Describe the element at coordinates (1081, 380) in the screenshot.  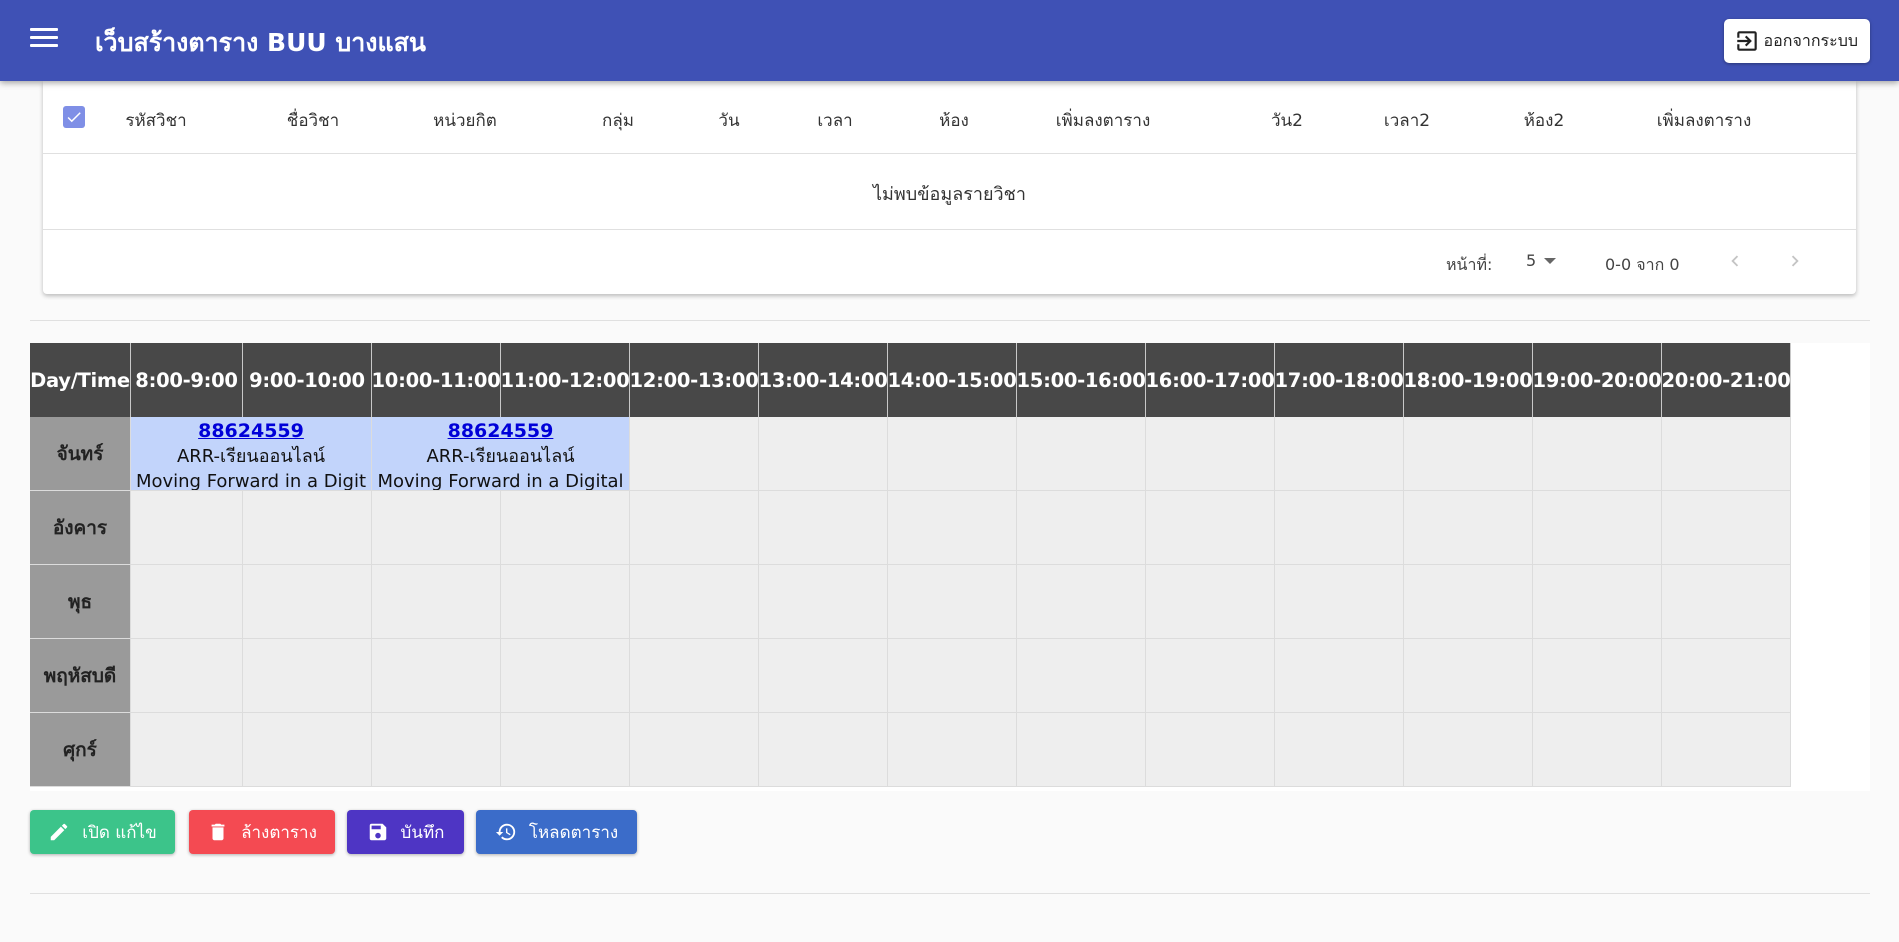
I see `time-slot-header: 15:00-16:00` at that location.